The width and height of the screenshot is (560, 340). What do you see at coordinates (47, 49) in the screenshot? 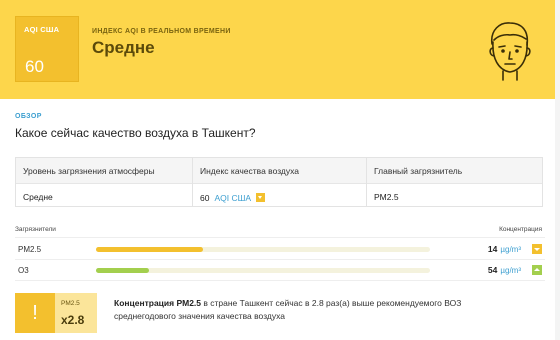
I see `aqi-badge: AQI США 60` at bounding box center [47, 49].